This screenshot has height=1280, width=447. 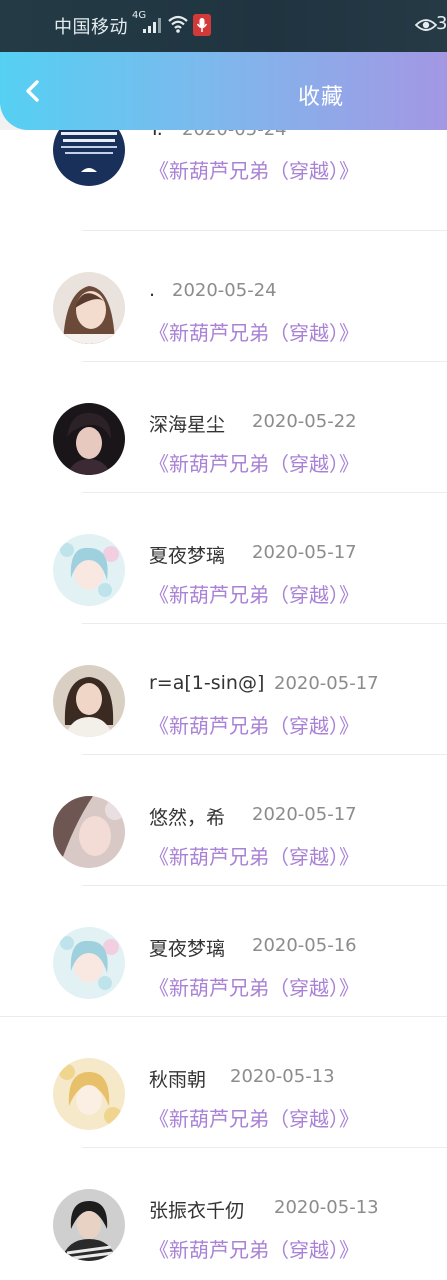 I want to click on list-item: r=a[1-sin@] 2020-05-17 《新葫芦兄弟（穿越）》, so click(x=223, y=689).